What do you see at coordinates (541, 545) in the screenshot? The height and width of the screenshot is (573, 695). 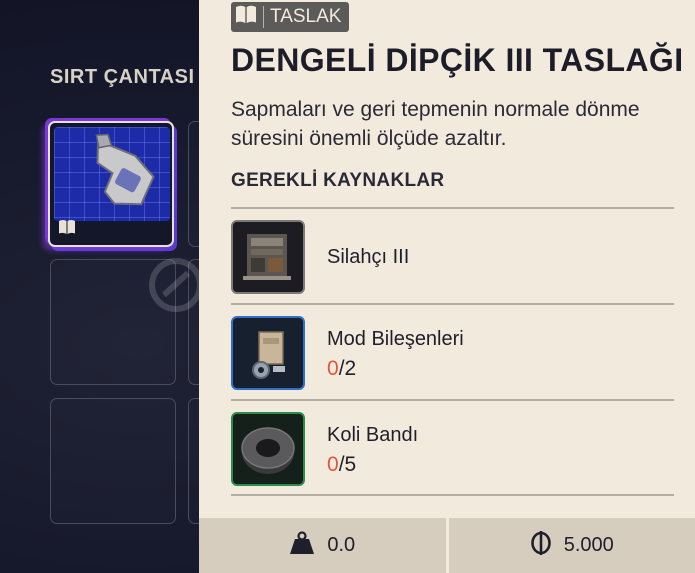 I see `coin-icon` at bounding box center [541, 545].